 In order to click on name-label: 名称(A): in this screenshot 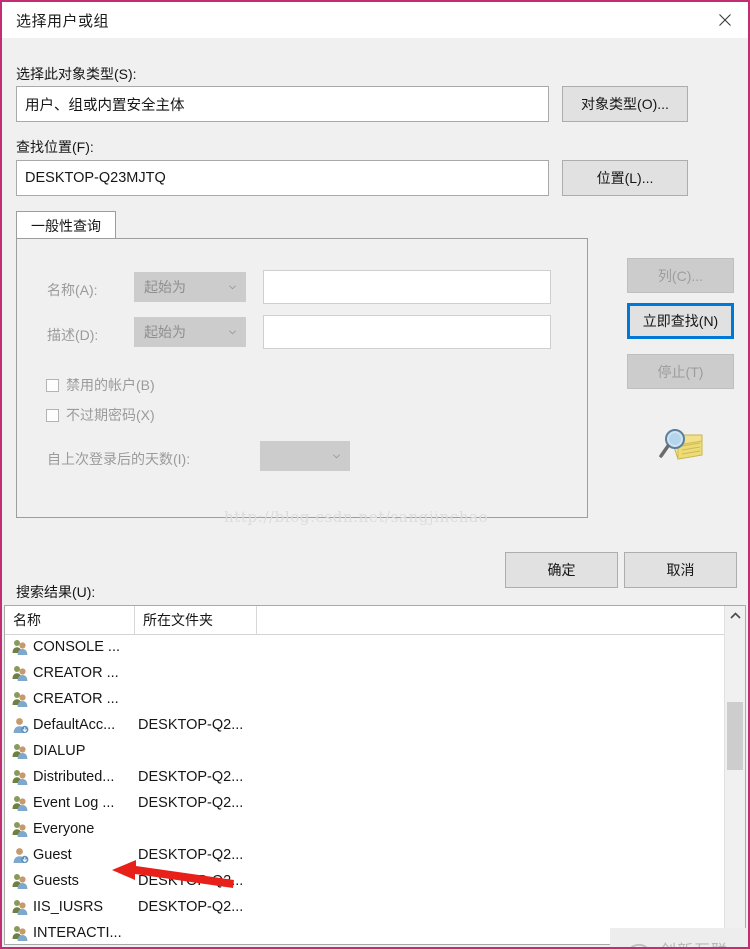, I will do `click(72, 290)`.